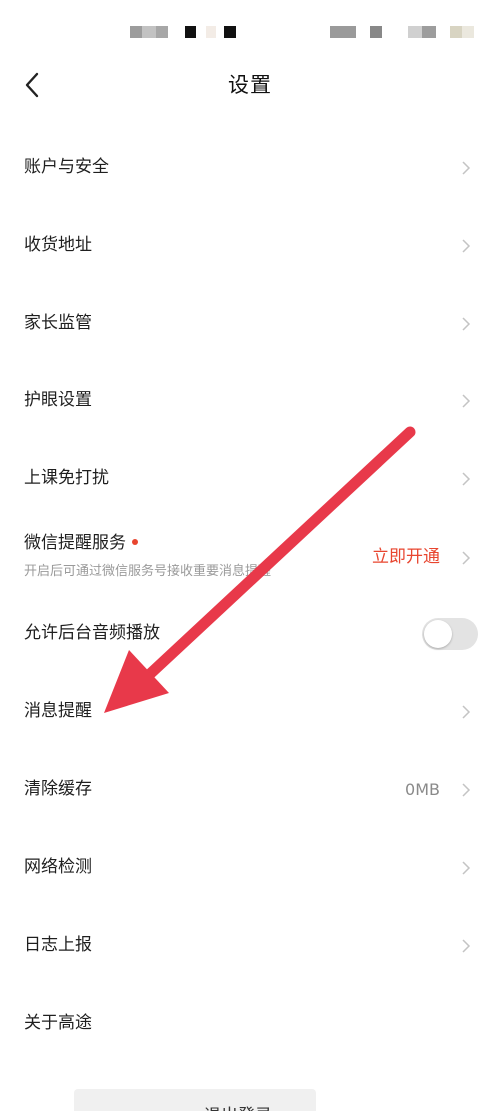  Describe the element at coordinates (135, 542) in the screenshot. I see `new-badge-dot` at that location.